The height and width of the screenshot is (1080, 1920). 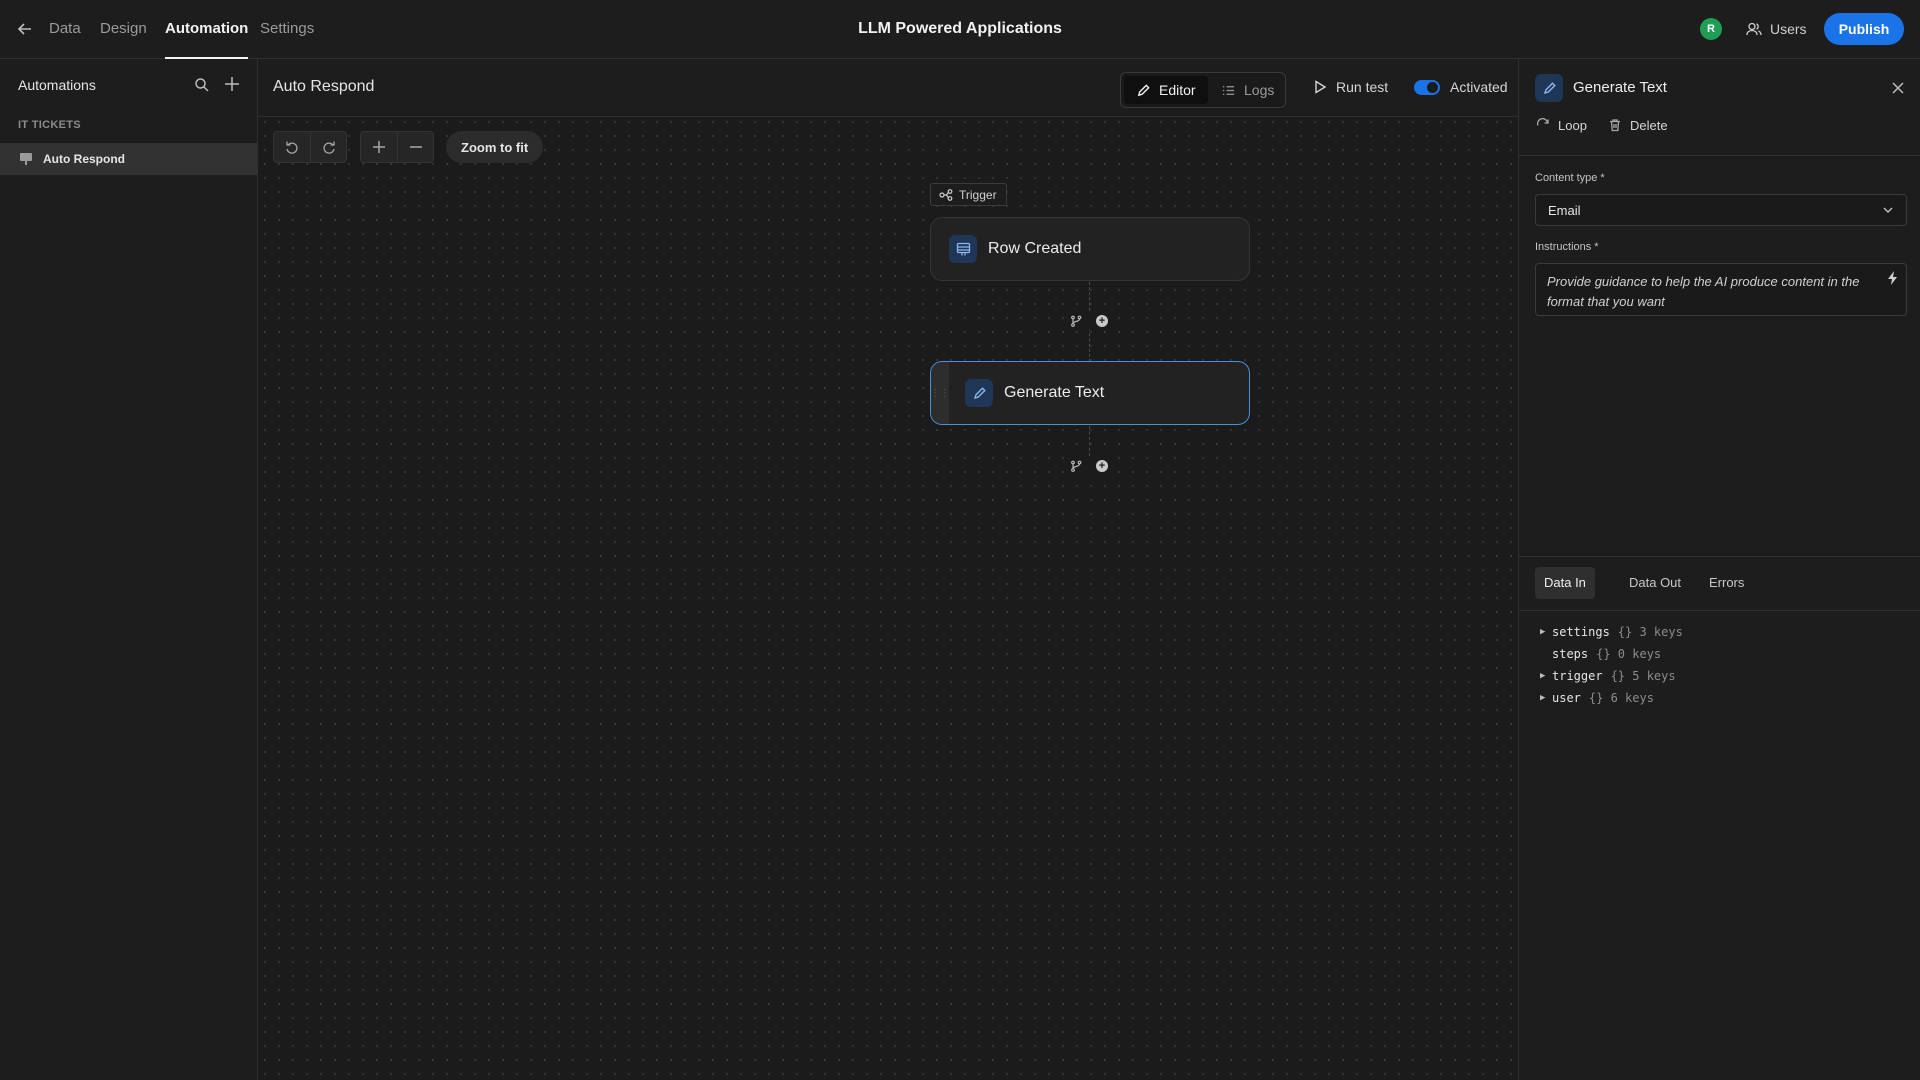 I want to click on play-icon, so click(x=1320, y=87).